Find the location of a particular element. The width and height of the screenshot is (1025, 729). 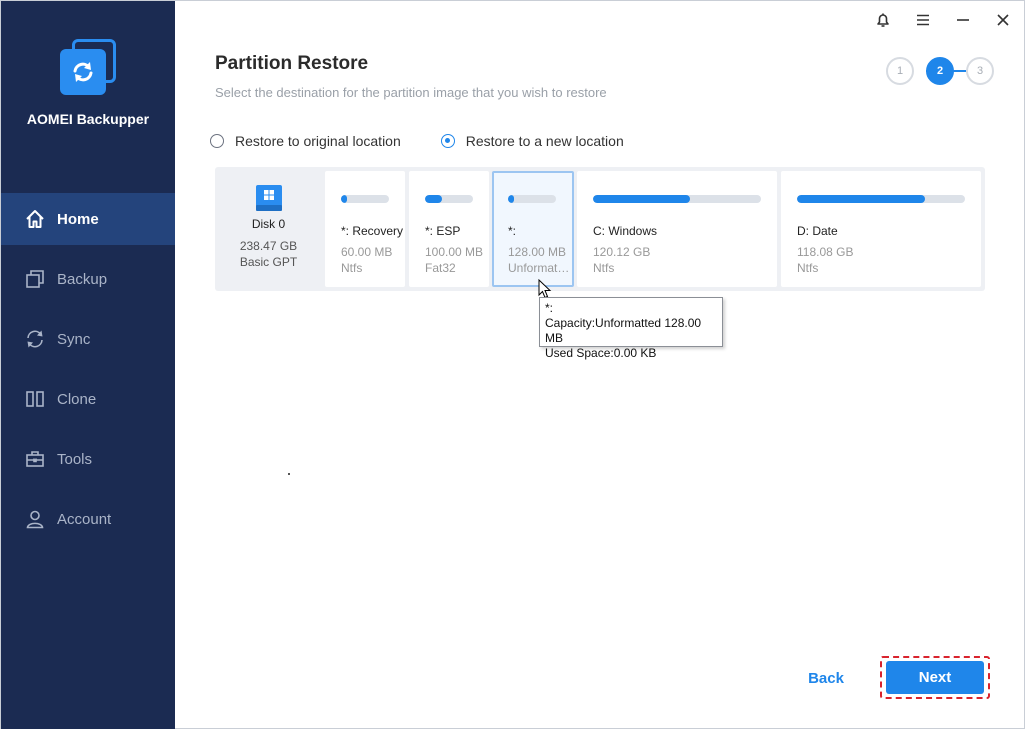

step-2: 2 is located at coordinates (940, 71).